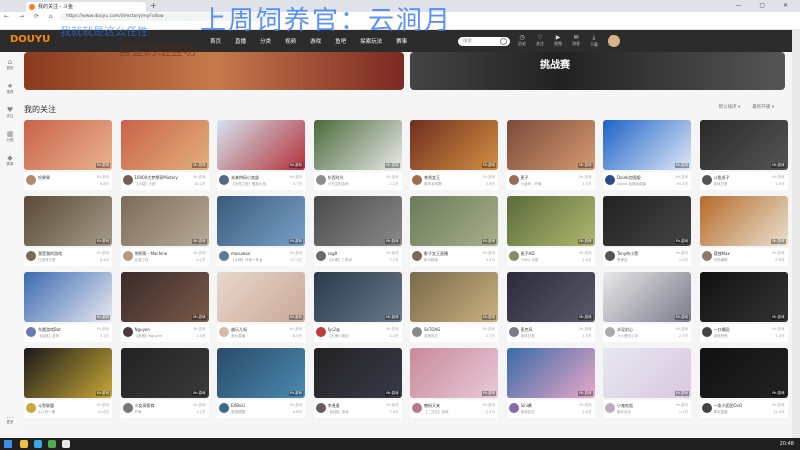 The width and height of the screenshot is (800, 450). What do you see at coordinates (371, 41) in the screenshot?
I see `nav-item-explore: 探索玩法` at bounding box center [371, 41].